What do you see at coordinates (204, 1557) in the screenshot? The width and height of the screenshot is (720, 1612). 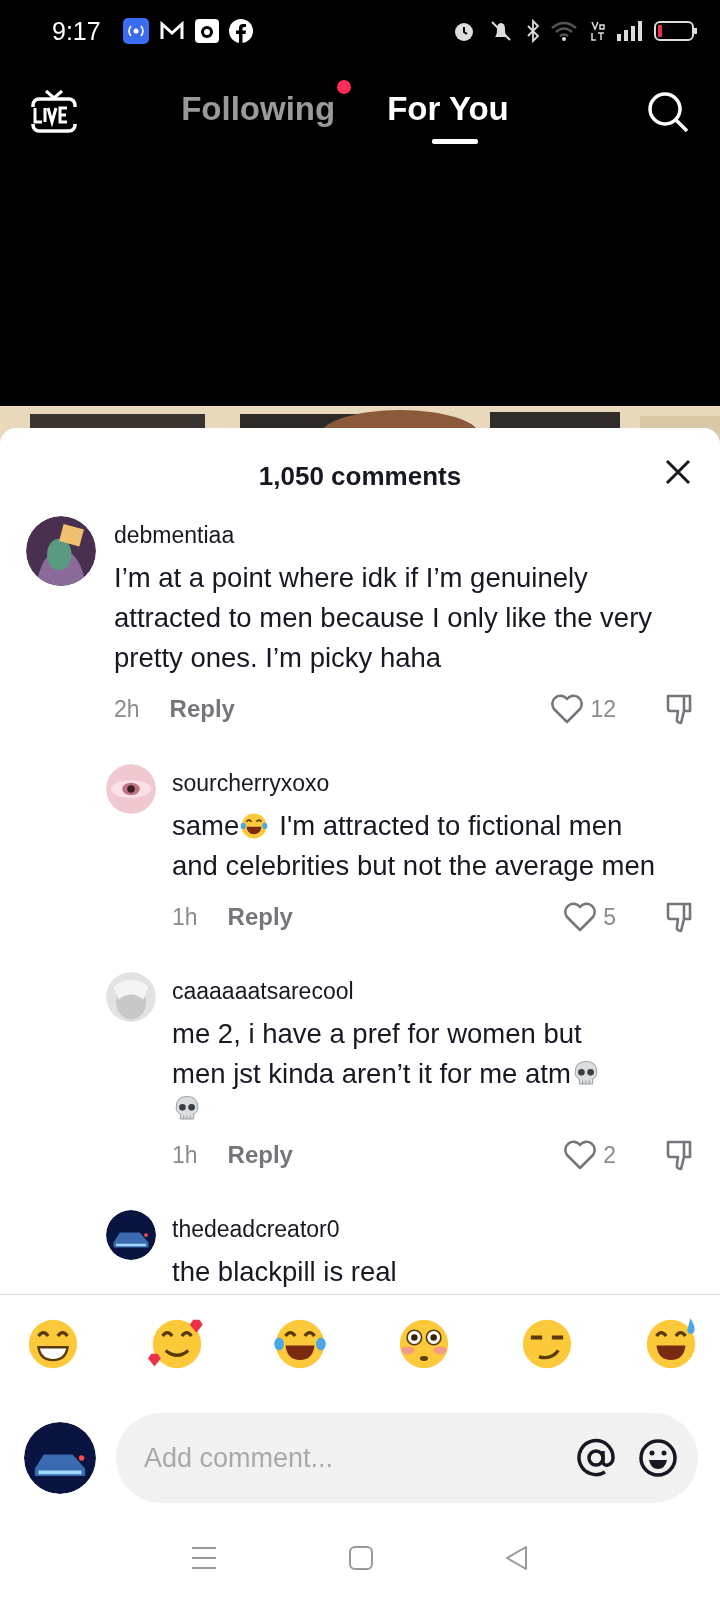 I see `menu-button` at bounding box center [204, 1557].